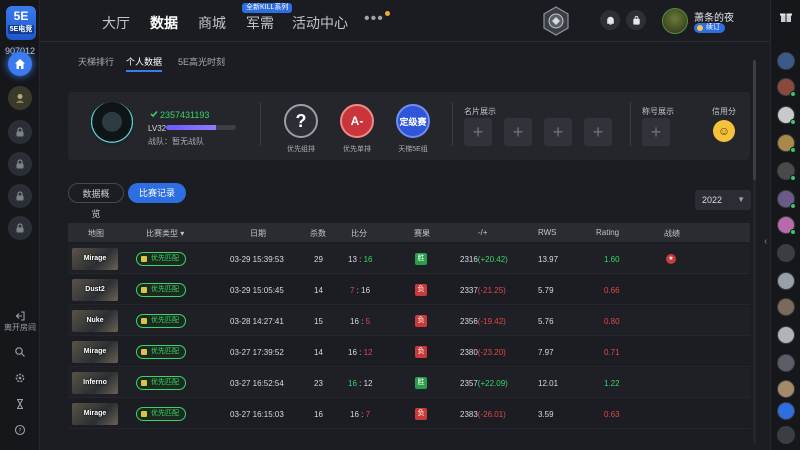 Image resolution: width=800 pixels, height=450 pixels. What do you see at coordinates (95, 414) in the screenshot?
I see `map-thumbnail: Mirage` at bounding box center [95, 414].